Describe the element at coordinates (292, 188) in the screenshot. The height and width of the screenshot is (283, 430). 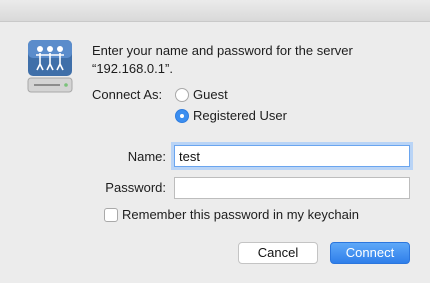
I see `password-field` at that location.